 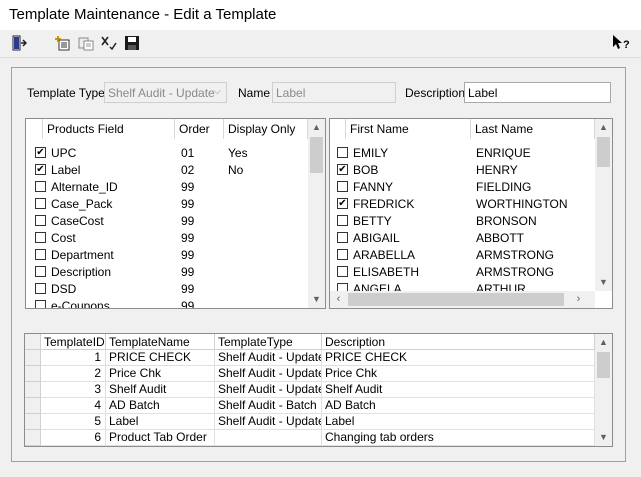 What do you see at coordinates (167, 204) in the screenshot?
I see `list-item: Case_Pack 99` at bounding box center [167, 204].